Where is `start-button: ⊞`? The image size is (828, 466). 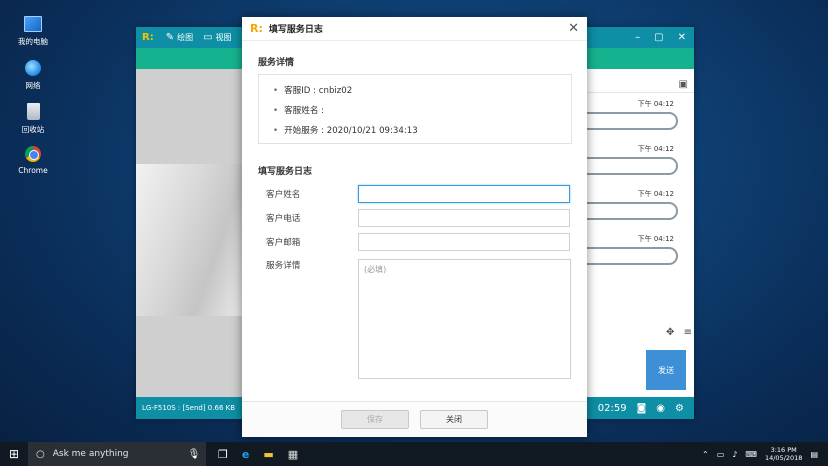 start-button: ⊞ is located at coordinates (14, 454).